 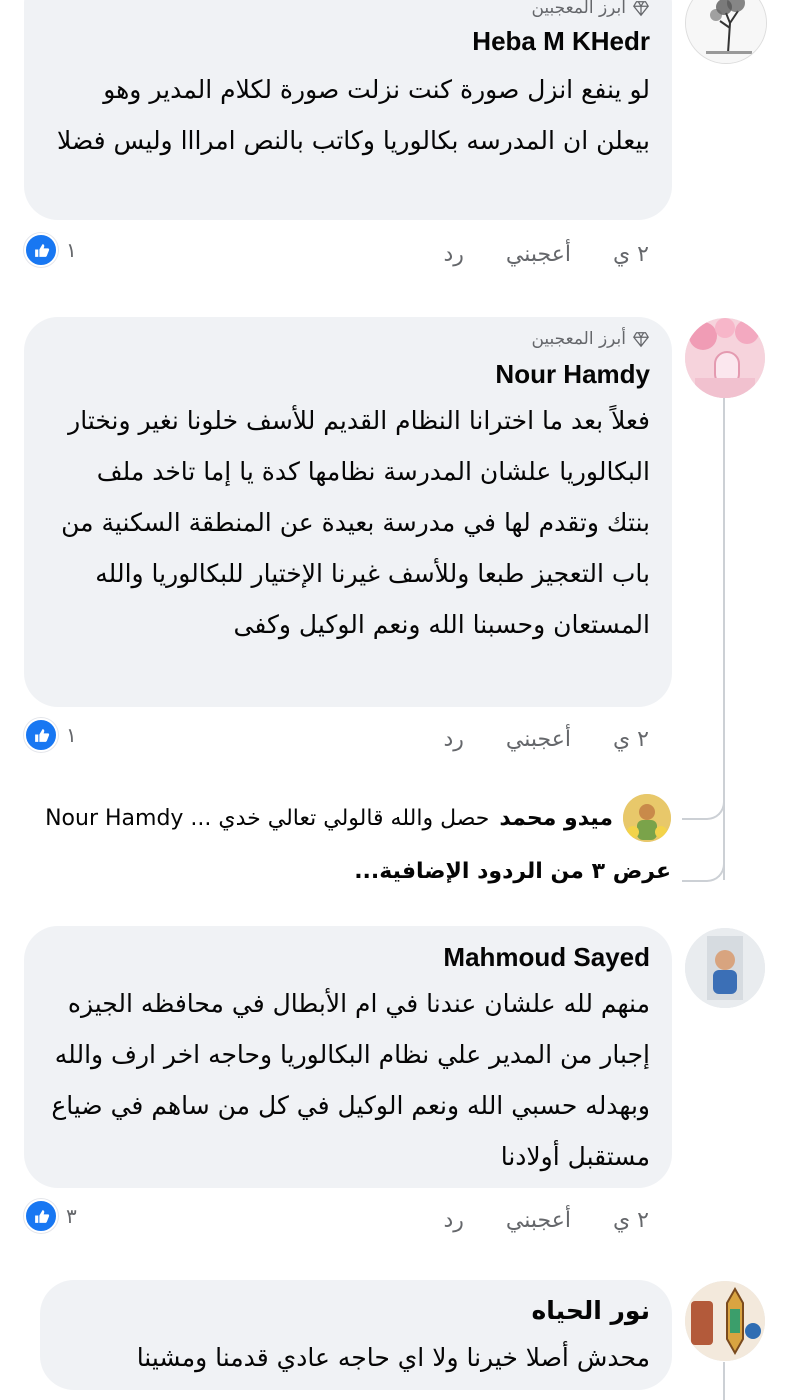 I want to click on child-photo-avatar, so click(x=725, y=968).